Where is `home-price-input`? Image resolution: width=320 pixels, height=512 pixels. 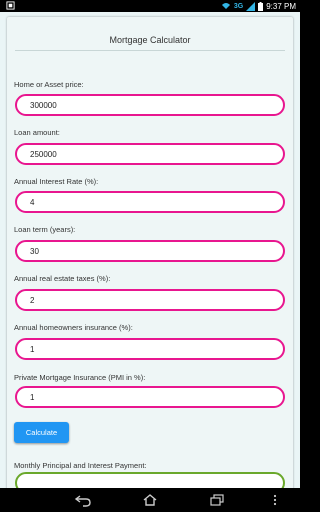
home-price-input is located at coordinates (150, 105).